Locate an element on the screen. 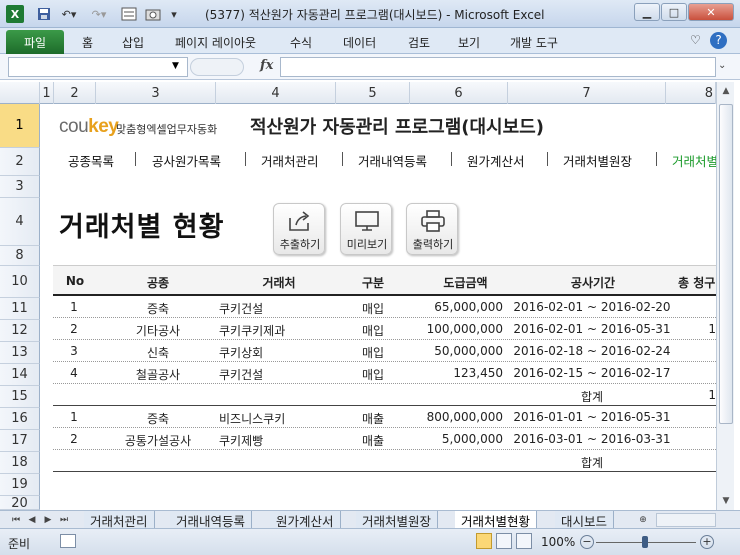 This screenshot has height=555, width=740. tab-home: 홈 is located at coordinates (87, 42).